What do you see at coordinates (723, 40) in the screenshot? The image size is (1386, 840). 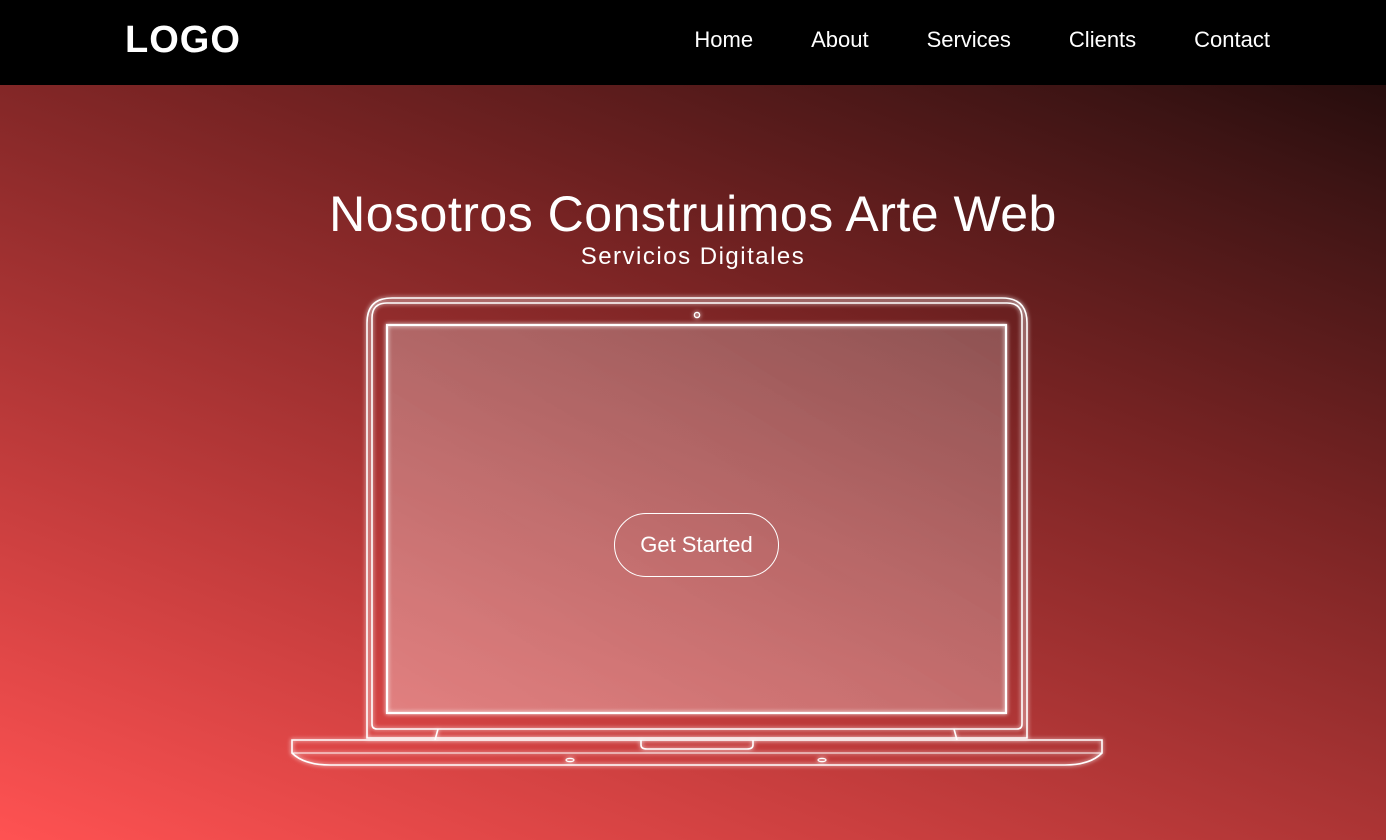 I see `nav-home-link: Home` at bounding box center [723, 40].